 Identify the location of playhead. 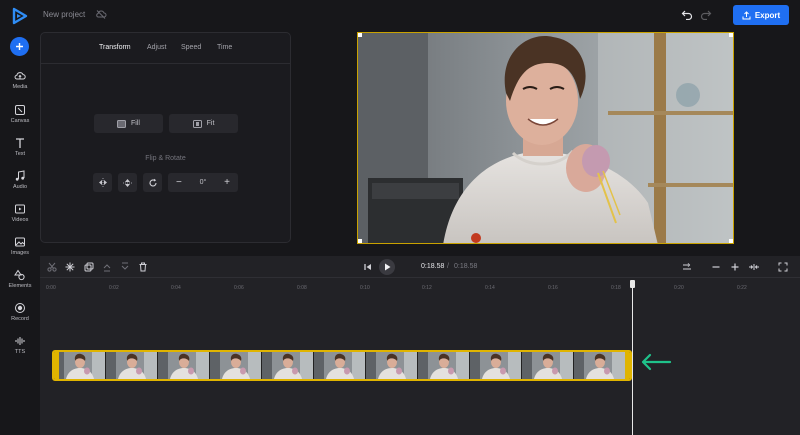
(632, 359).